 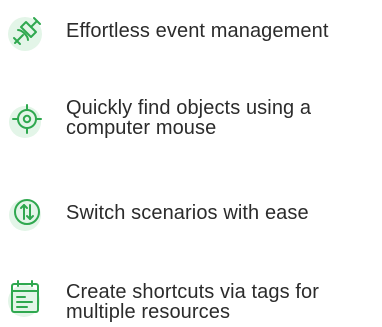 I want to click on feature-label-line: Quickly find objects using a, so click(x=189, y=108).